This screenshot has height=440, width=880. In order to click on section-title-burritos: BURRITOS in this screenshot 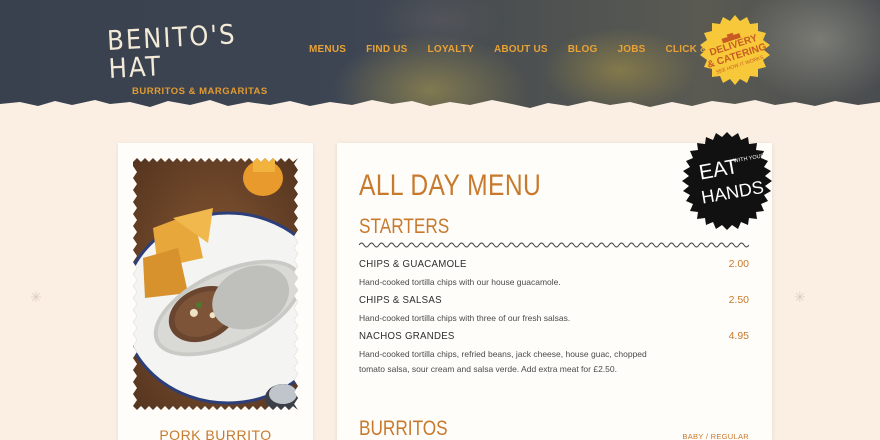, I will do `click(403, 428)`.